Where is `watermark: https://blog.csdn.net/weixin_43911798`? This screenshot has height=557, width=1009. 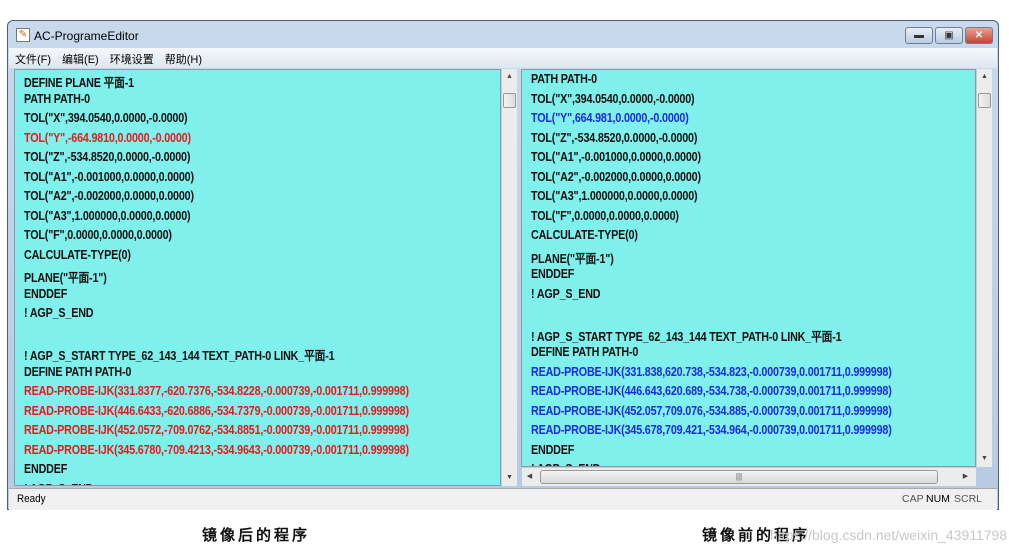 watermark: https://blog.csdn.net/weixin_43911798 is located at coordinates (889, 535).